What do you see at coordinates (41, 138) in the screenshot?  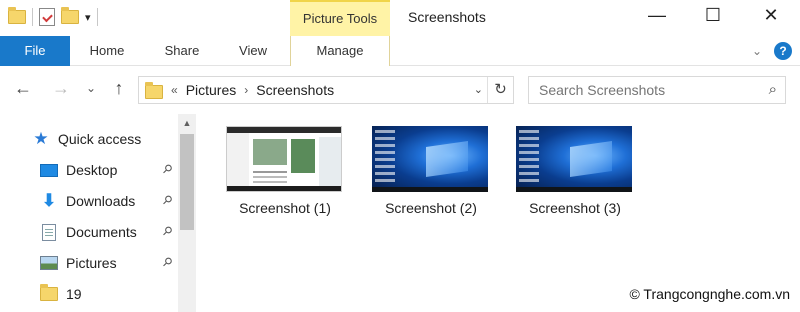 I see `star-icon: ★` at bounding box center [41, 138].